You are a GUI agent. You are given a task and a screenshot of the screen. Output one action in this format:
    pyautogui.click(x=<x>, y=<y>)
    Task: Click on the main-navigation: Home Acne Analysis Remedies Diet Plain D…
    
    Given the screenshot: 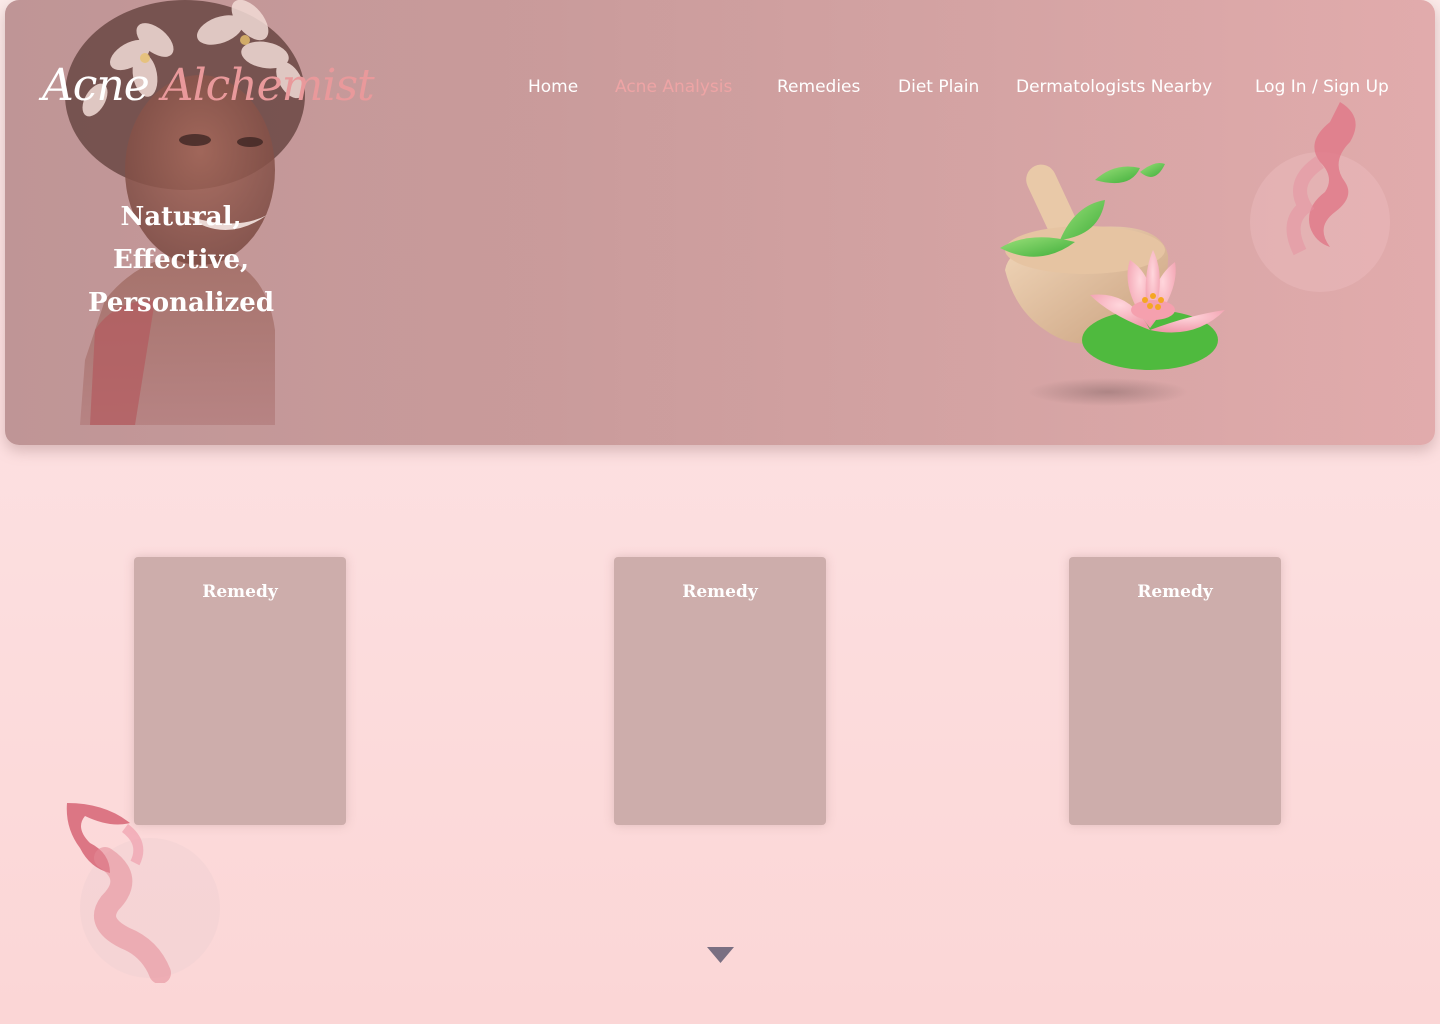 What is the action you would take?
    pyautogui.click(x=720, y=87)
    